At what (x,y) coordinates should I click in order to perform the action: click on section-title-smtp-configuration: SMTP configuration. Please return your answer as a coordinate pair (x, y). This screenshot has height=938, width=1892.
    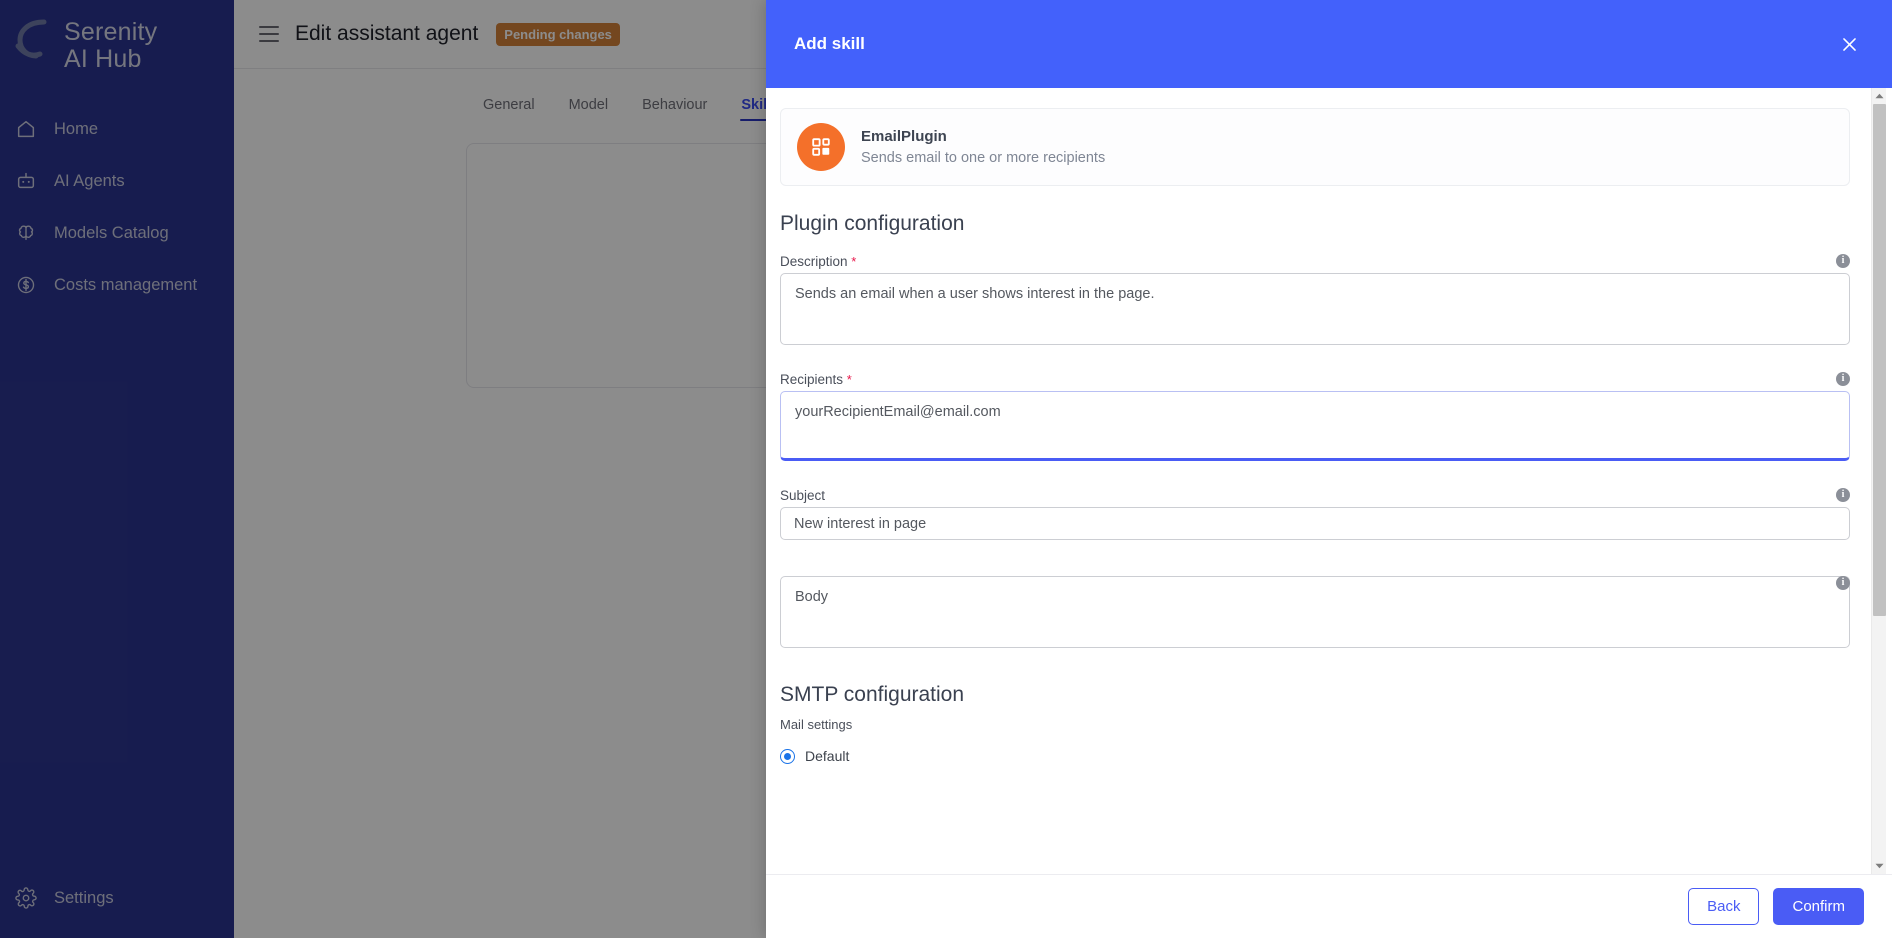
    Looking at the image, I should click on (872, 694).